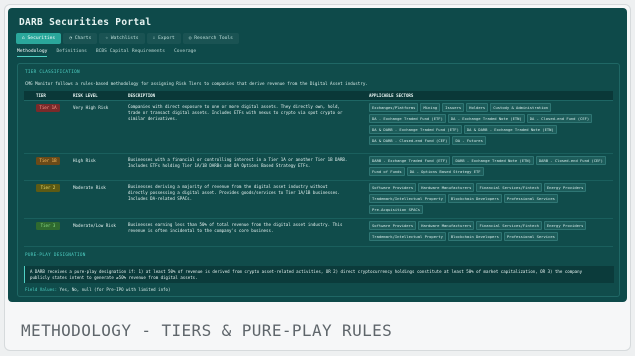 The height and width of the screenshot is (356, 635). I want to click on tier-badge: Tier 1B, so click(48, 161).